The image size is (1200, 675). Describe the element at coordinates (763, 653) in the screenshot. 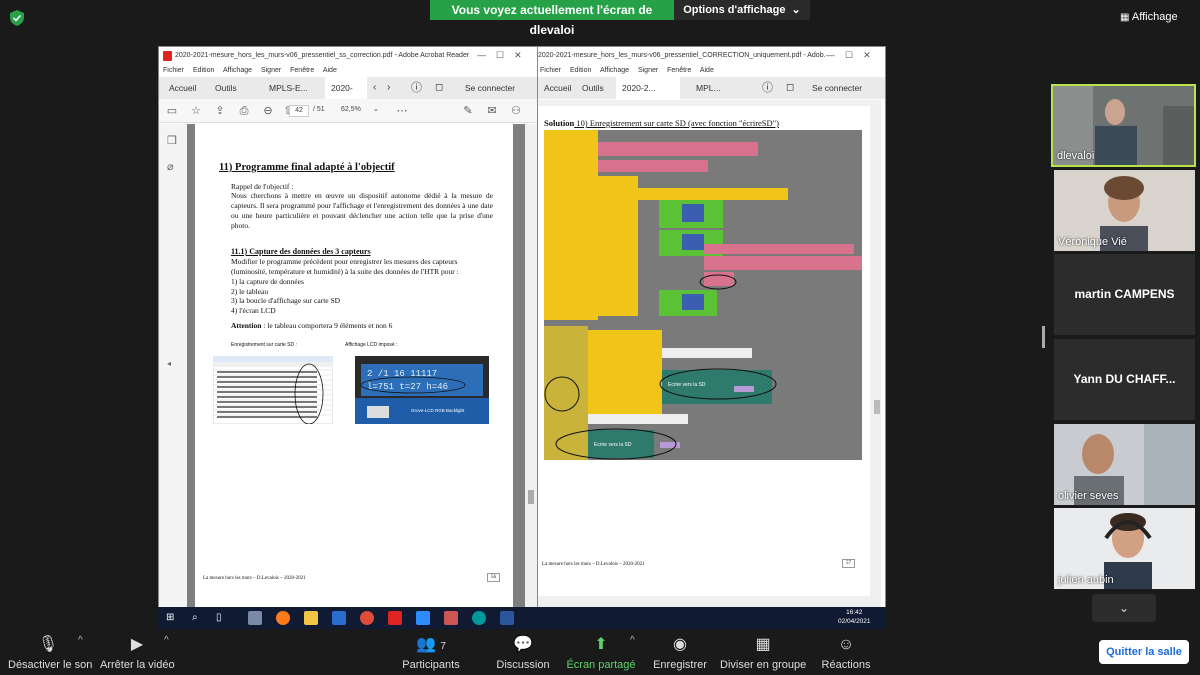

I see `breakout-rooms-button: ▦ Diviser en groupe` at that location.